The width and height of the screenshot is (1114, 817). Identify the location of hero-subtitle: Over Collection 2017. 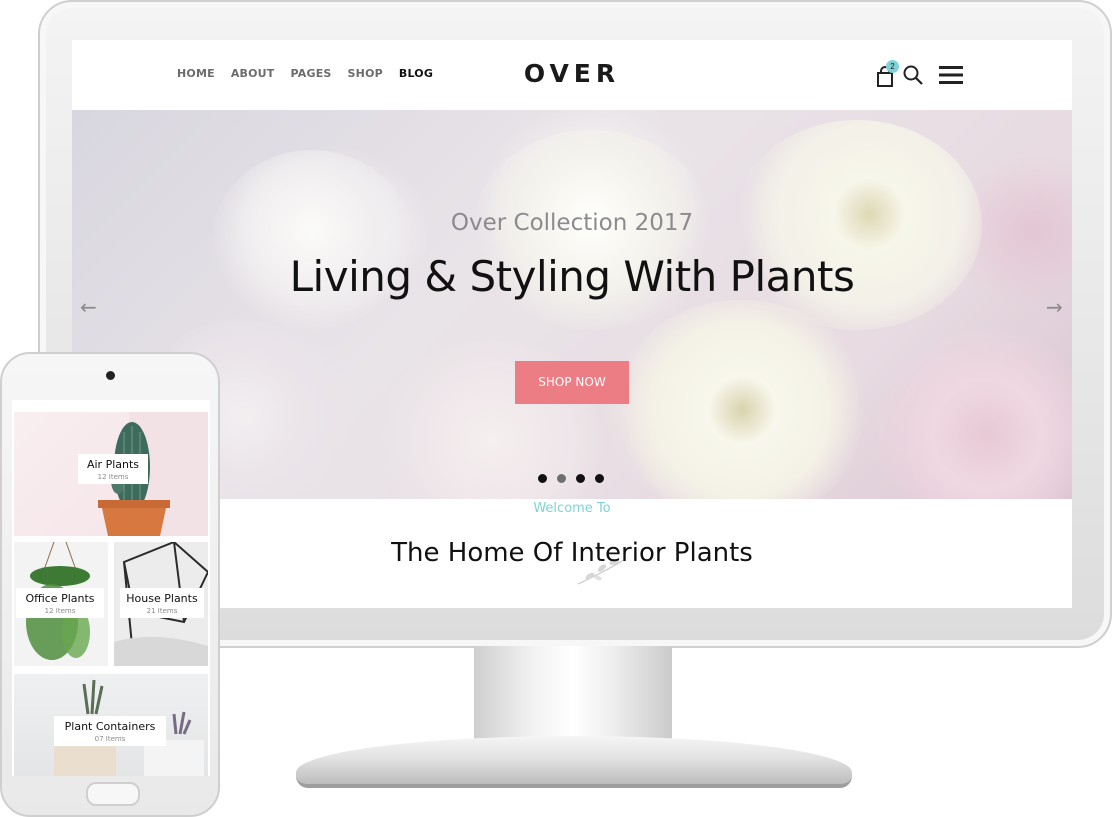
(572, 223).